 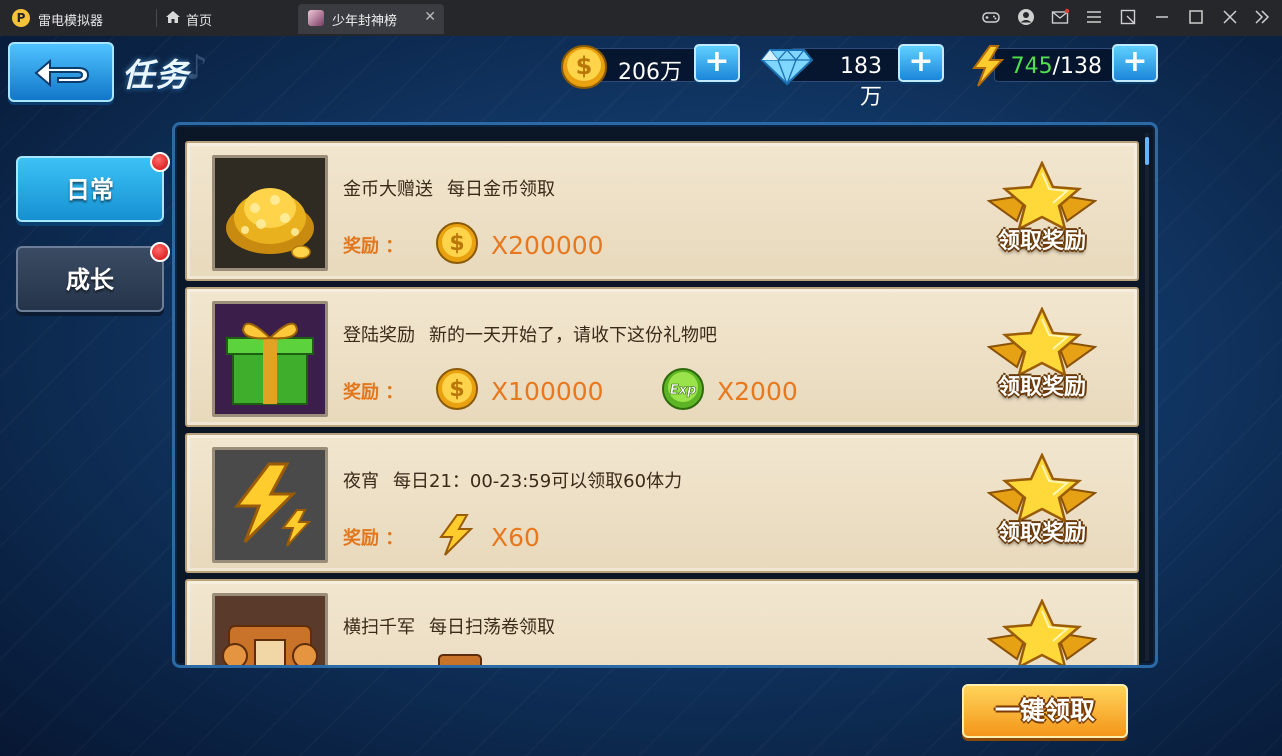 What do you see at coordinates (1147, 397) in the screenshot?
I see `scrollbar-track` at bounding box center [1147, 397].